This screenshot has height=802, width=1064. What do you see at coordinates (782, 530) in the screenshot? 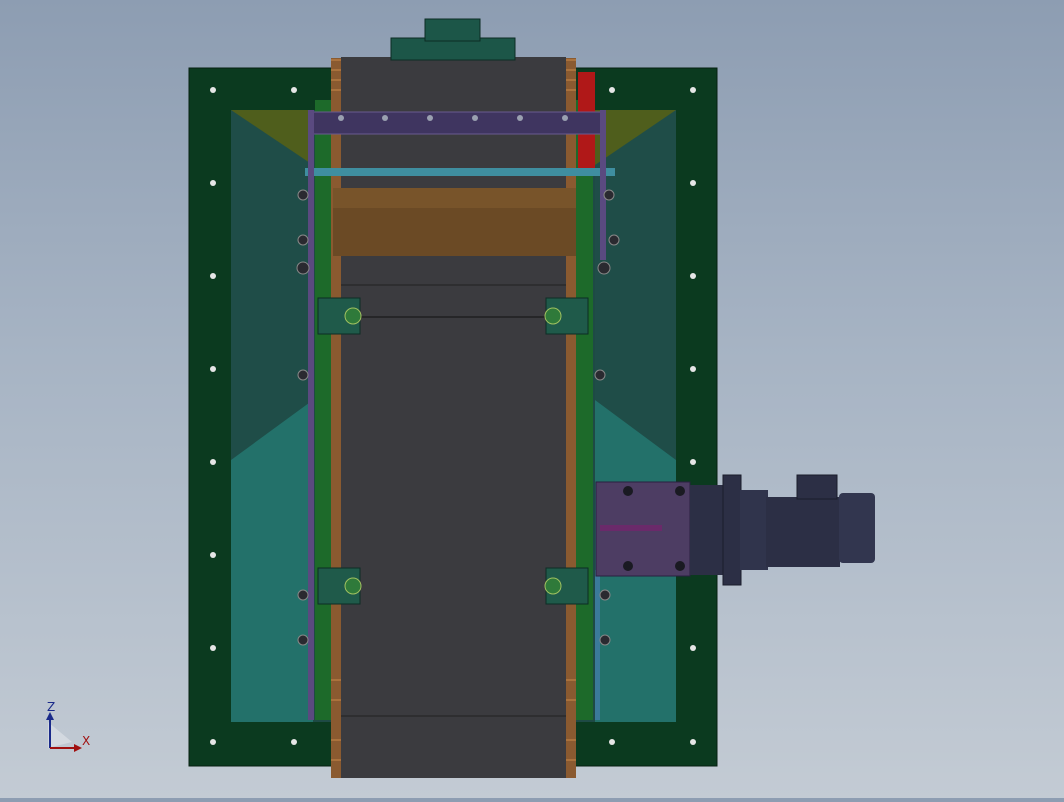
I see `drive-motor` at bounding box center [782, 530].